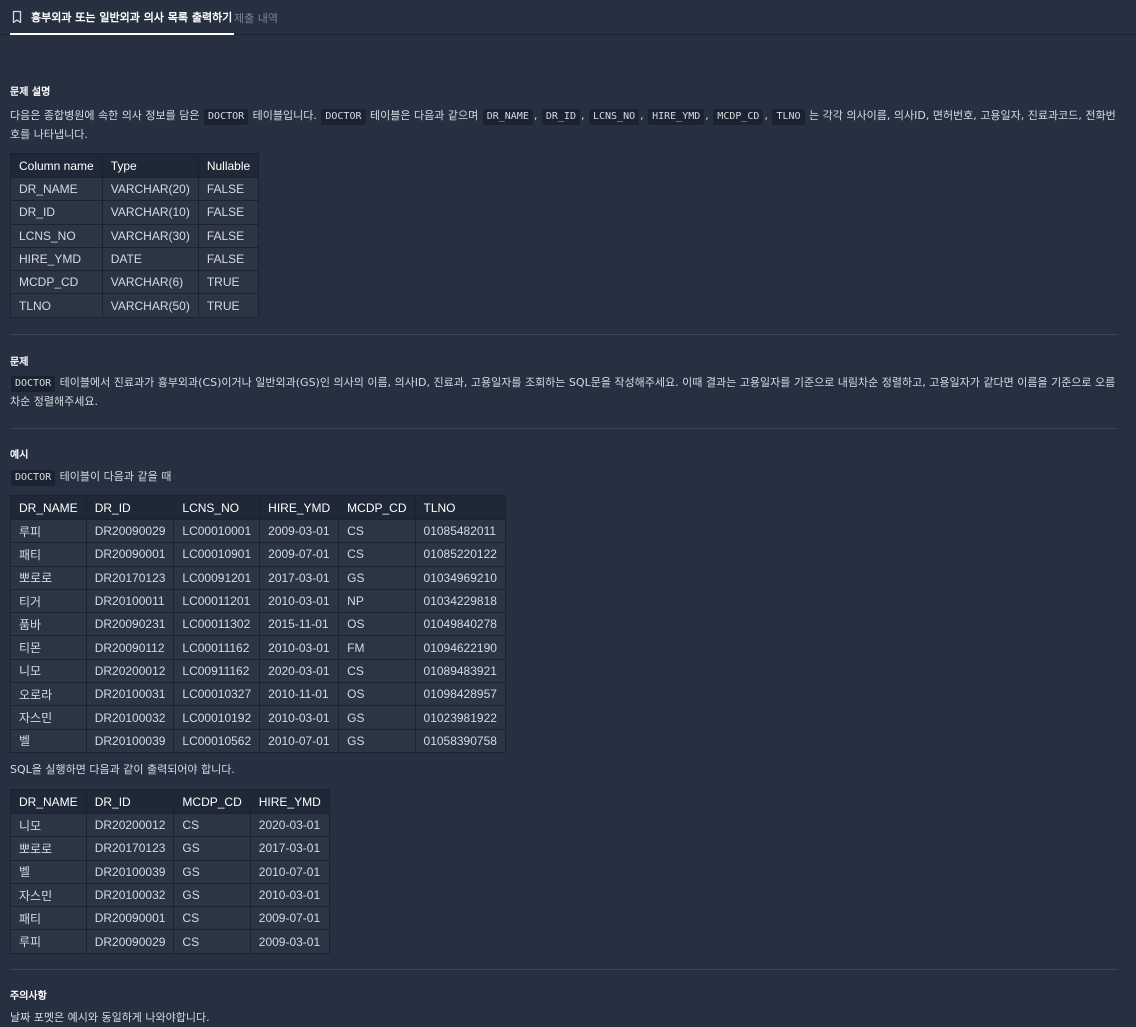 The height and width of the screenshot is (1027, 1136). What do you see at coordinates (377, 647) in the screenshot?
I see `table-cell: FM` at bounding box center [377, 647].